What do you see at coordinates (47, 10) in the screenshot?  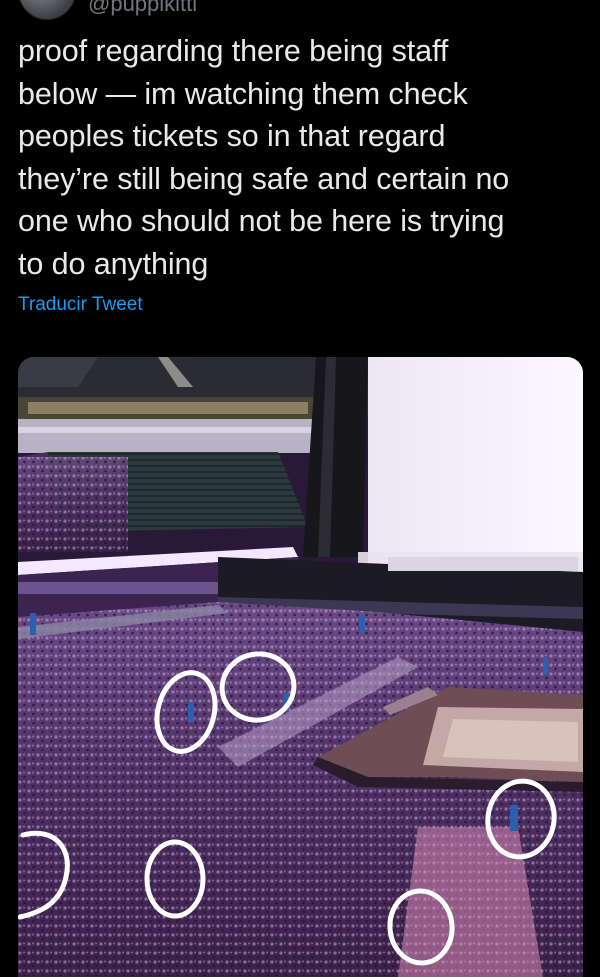 I see `avatar` at bounding box center [47, 10].